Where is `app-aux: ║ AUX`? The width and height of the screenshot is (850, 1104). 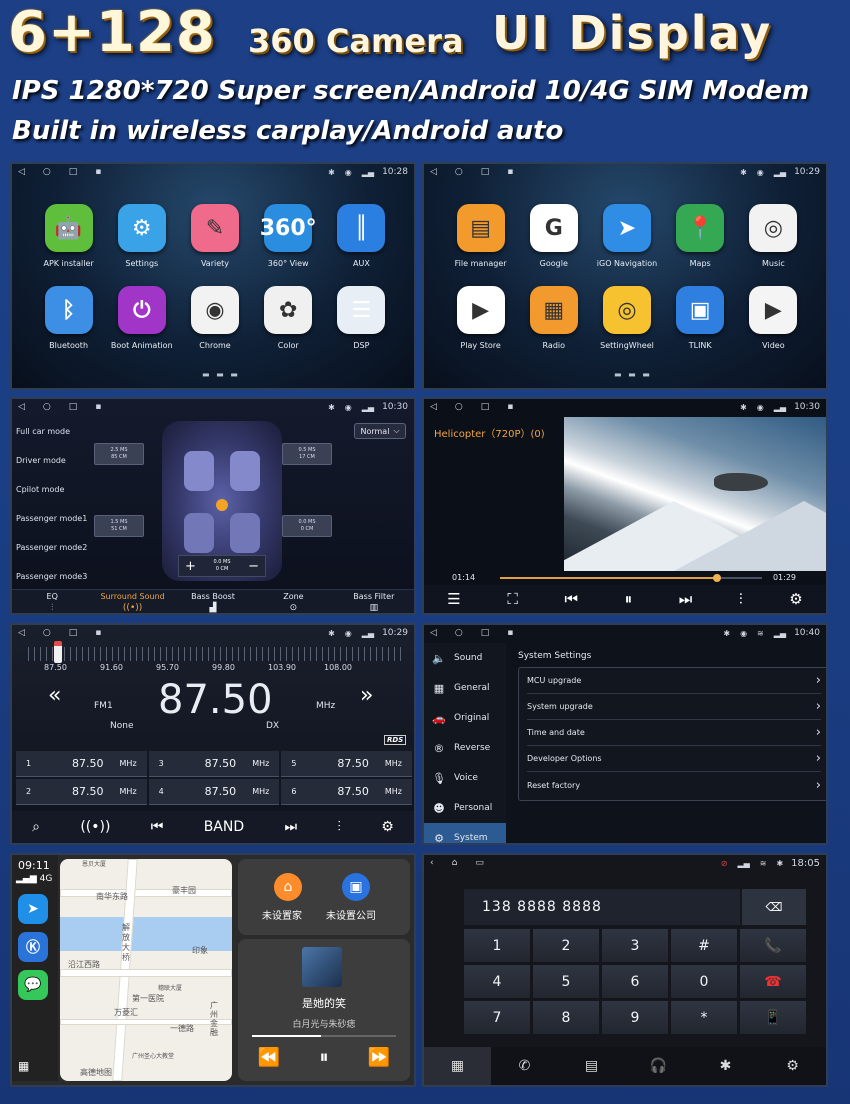 app-aux: ║ AUX is located at coordinates (361, 236).